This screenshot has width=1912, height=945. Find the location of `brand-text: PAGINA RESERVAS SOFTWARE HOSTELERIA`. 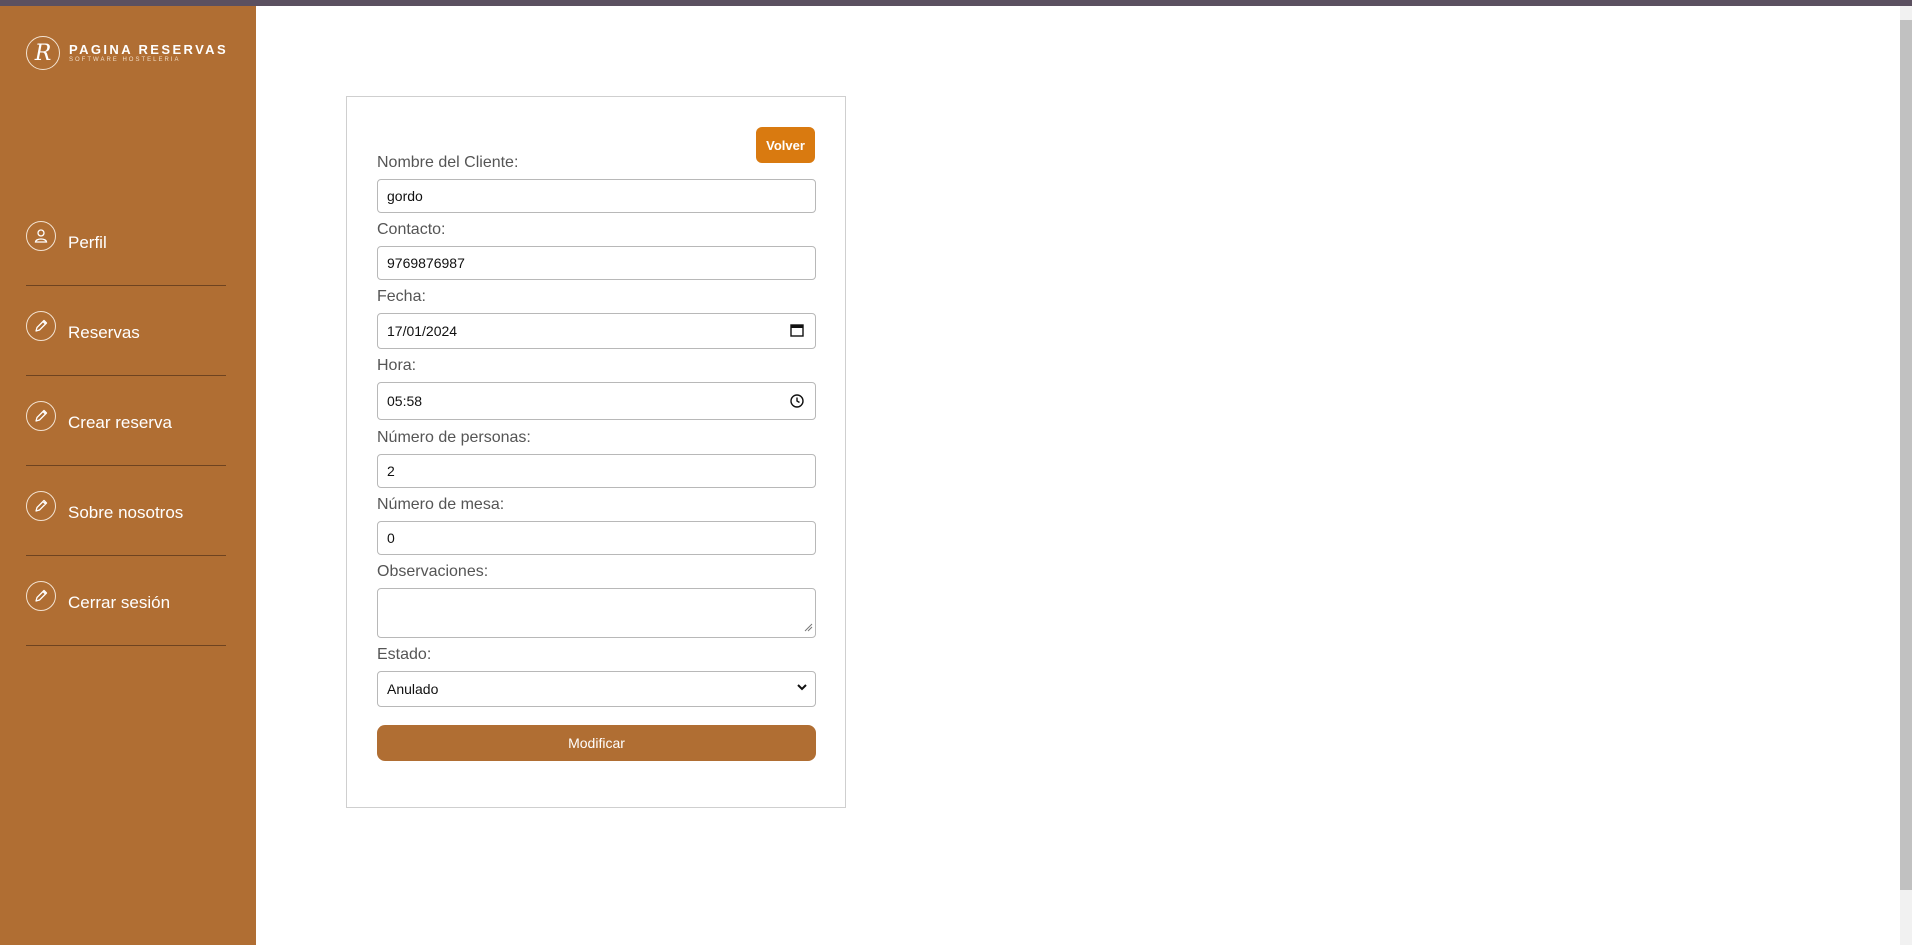

brand-text: PAGINA RESERVAS SOFTWARE HOSTELERIA is located at coordinates (148, 53).